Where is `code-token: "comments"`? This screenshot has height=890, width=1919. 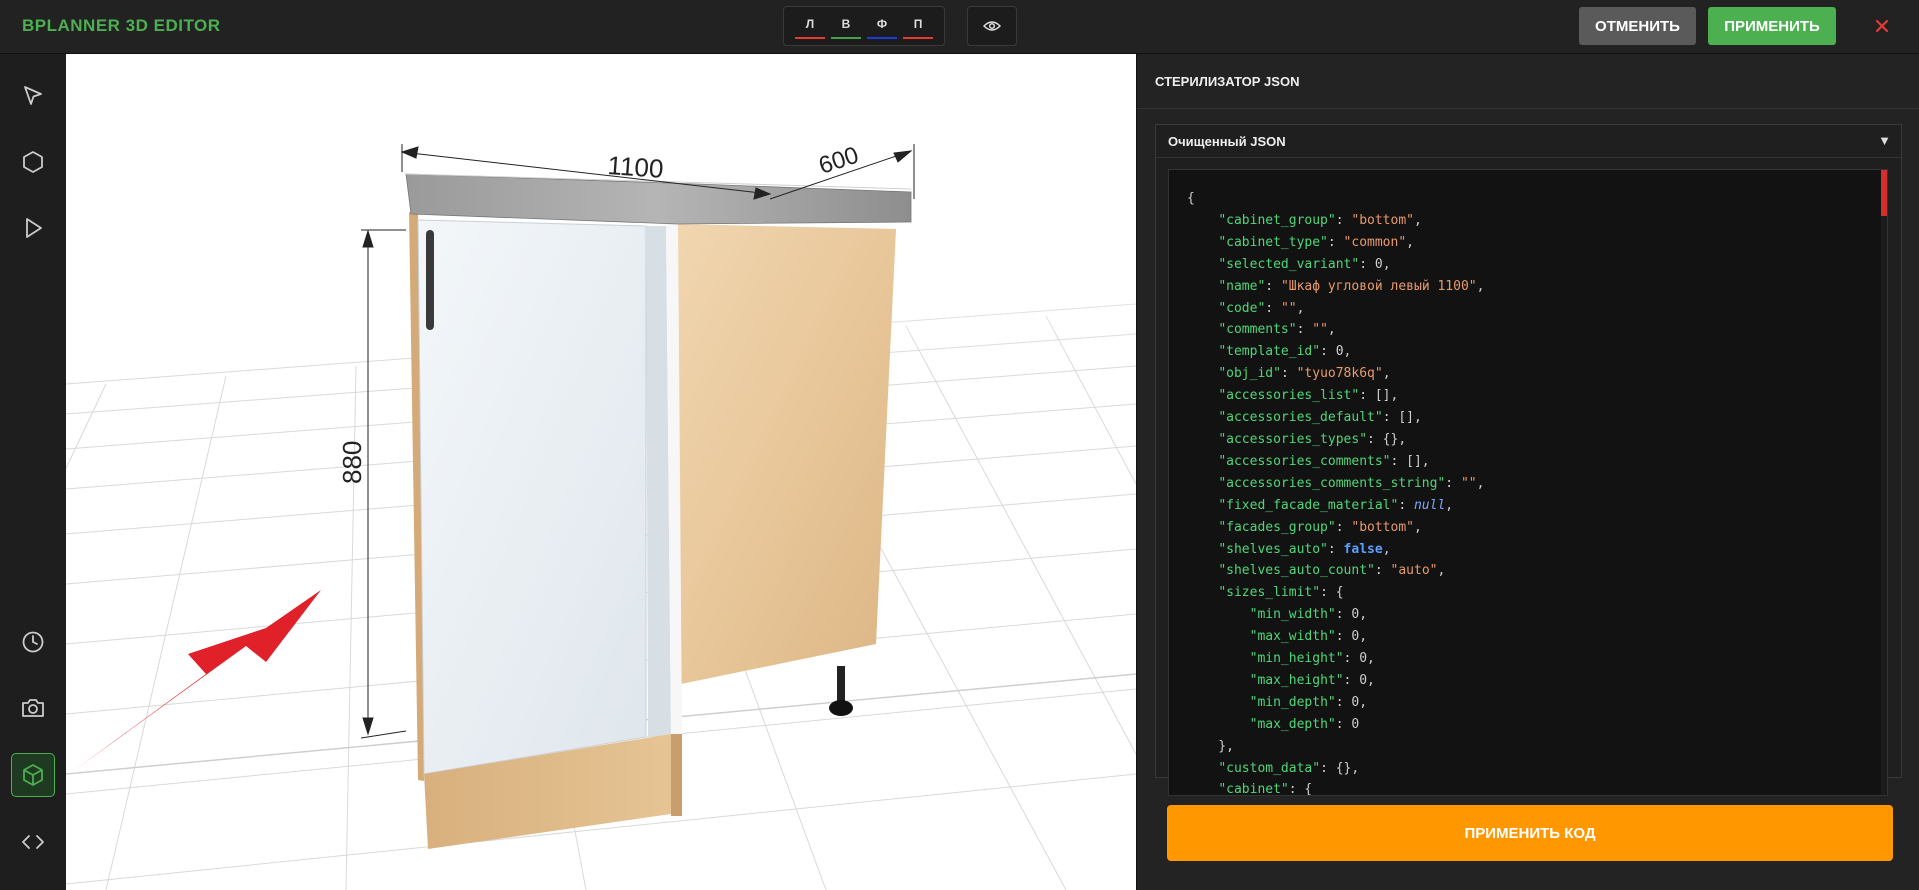
code-token: "comments" is located at coordinates (1257, 330).